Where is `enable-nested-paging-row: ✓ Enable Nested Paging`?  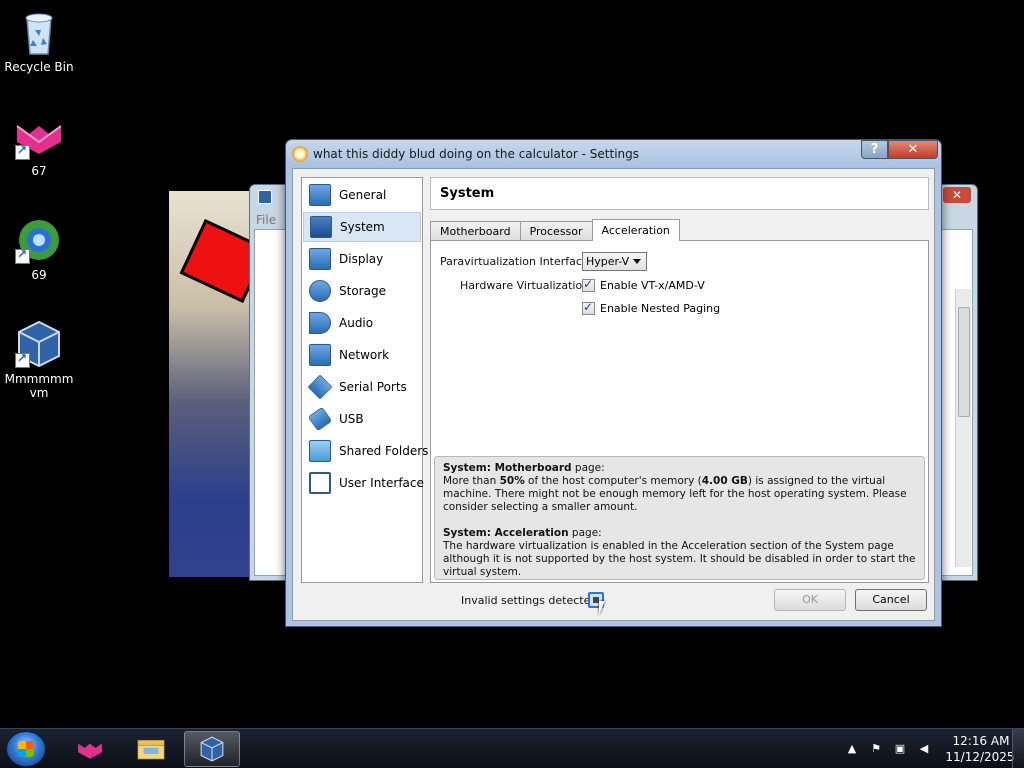
enable-nested-paging-row: ✓ Enable Nested Paging is located at coordinates (651, 307).